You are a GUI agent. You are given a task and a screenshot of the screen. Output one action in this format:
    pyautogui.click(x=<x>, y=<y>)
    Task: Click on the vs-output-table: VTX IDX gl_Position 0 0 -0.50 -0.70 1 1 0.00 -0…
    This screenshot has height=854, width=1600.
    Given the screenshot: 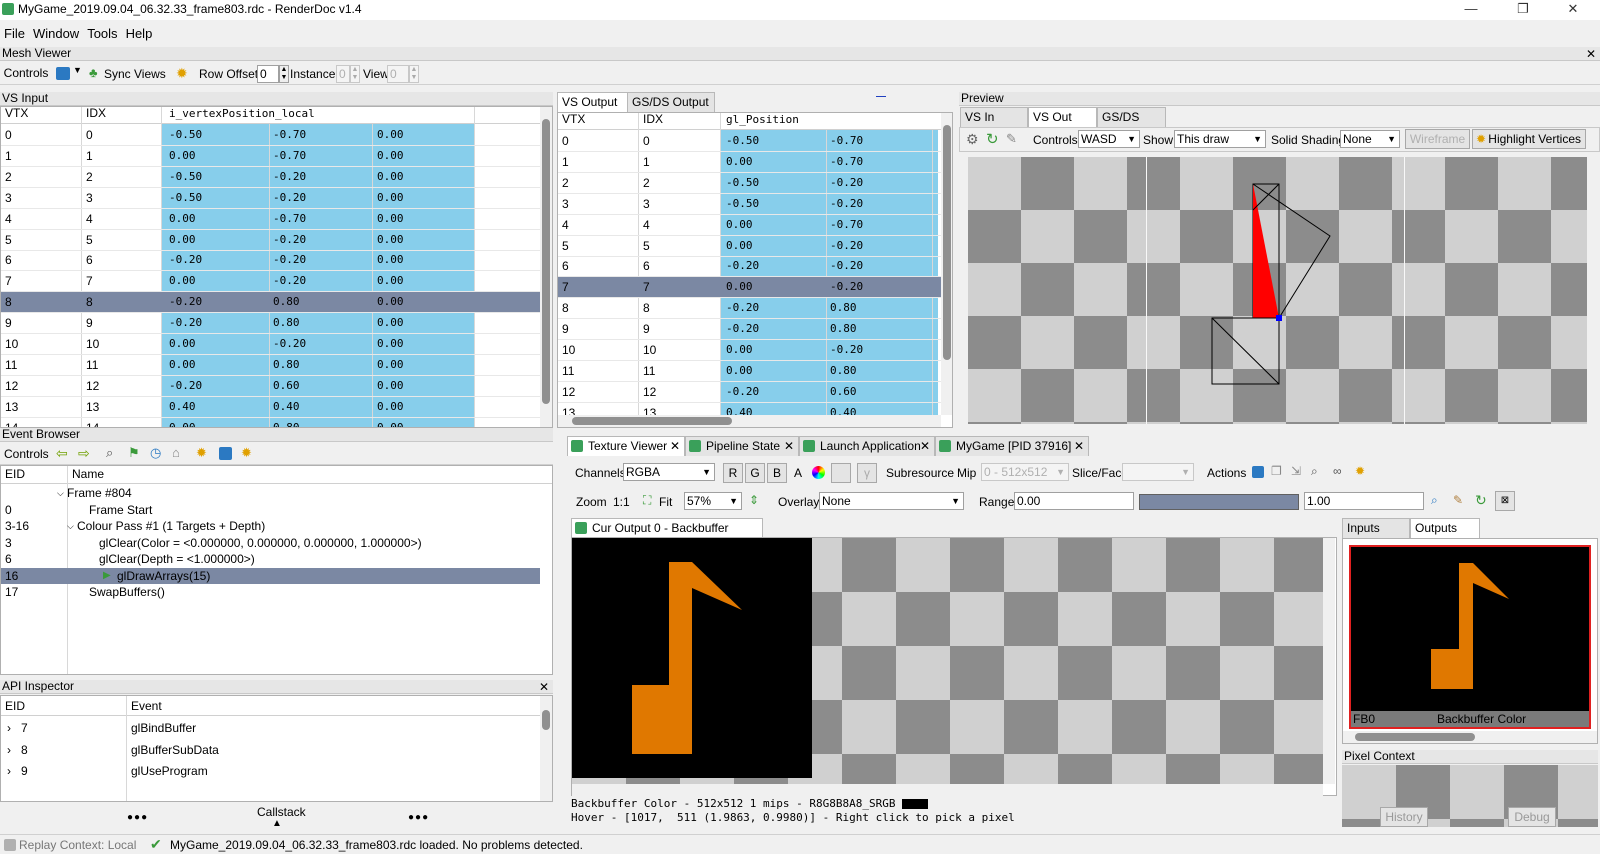 What is the action you would take?
    pyautogui.click(x=755, y=270)
    